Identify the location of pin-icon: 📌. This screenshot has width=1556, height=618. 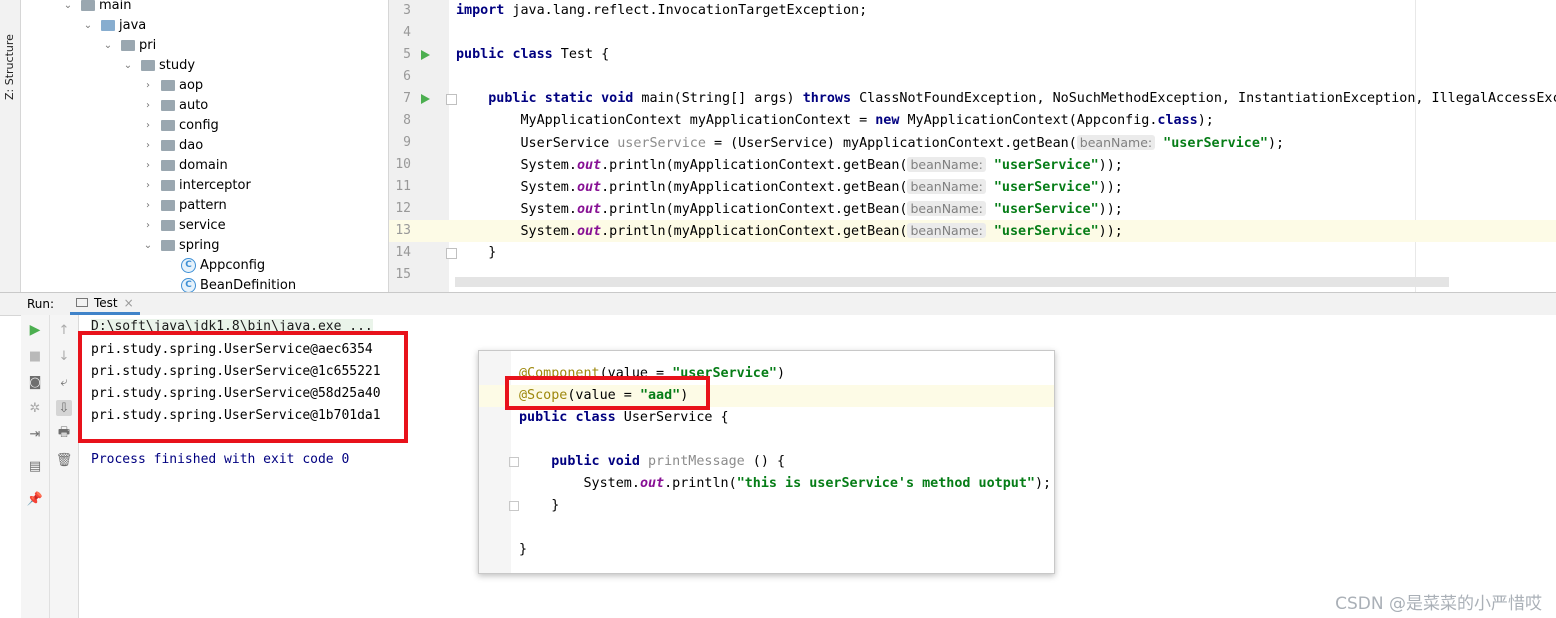
(35, 499).